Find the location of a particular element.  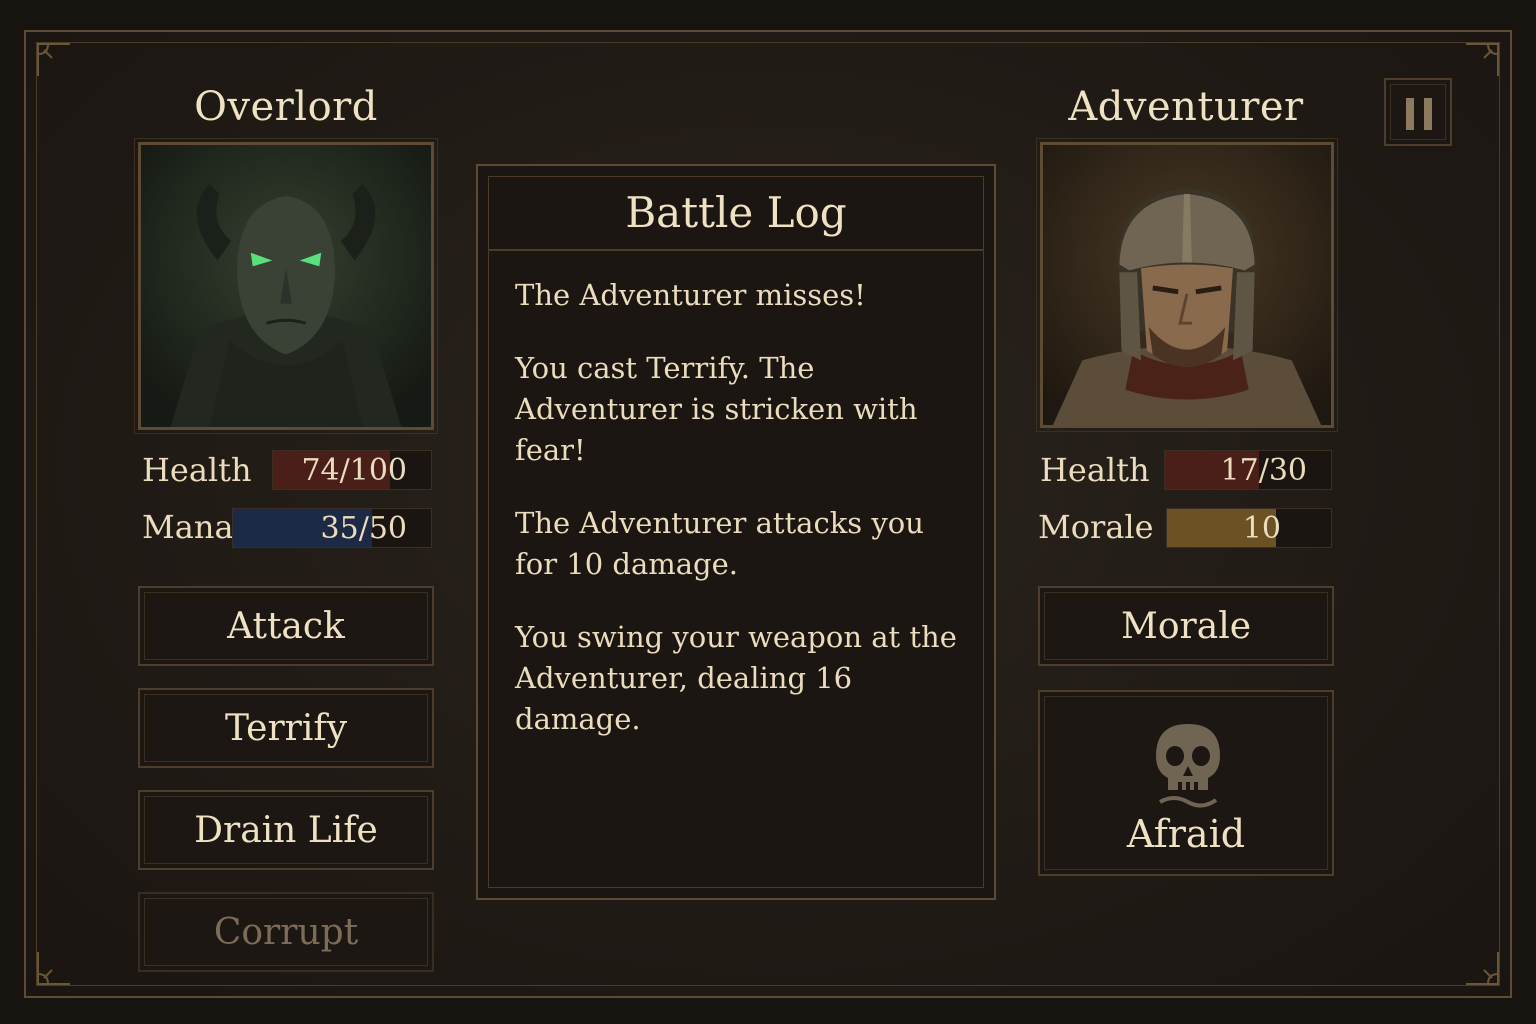

log-entry: The Adventurer misses! is located at coordinates (690, 295).